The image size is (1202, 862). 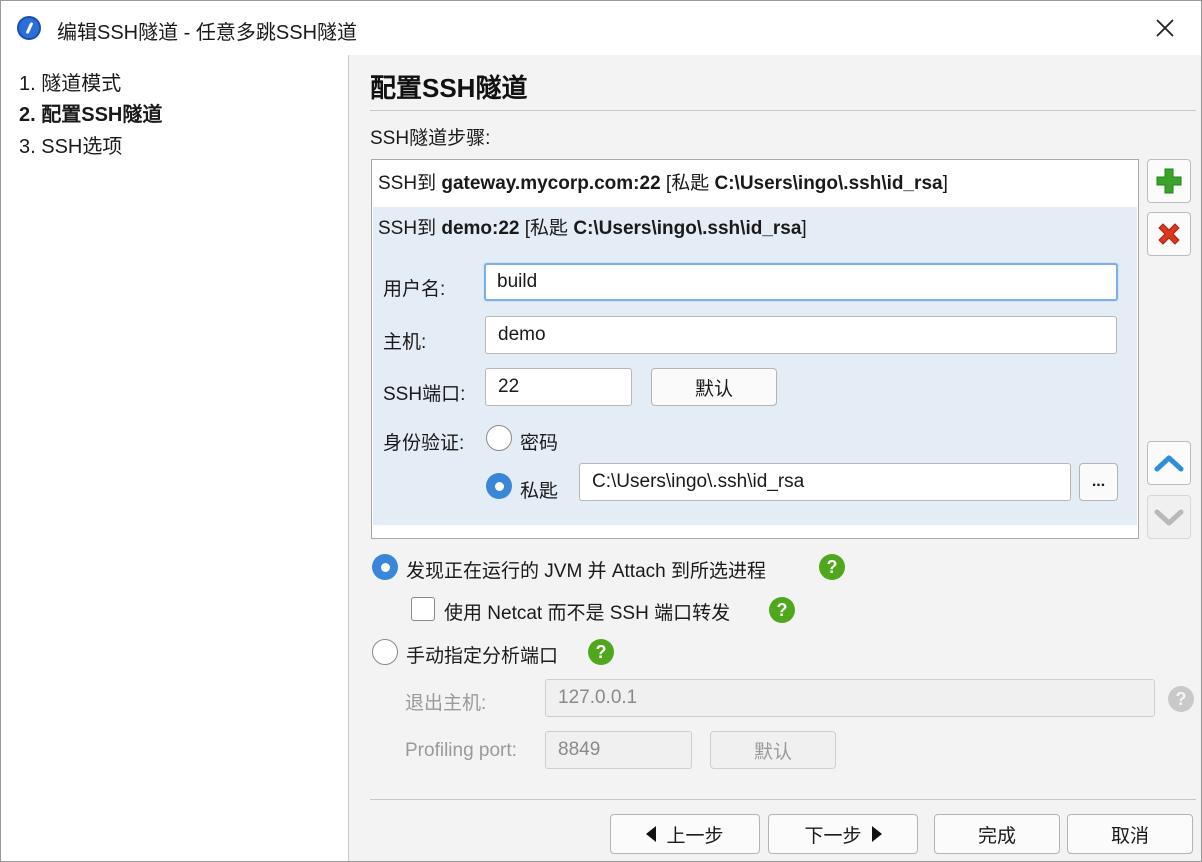 I want to click on use-netcat-checkbox, so click(x=423, y=609).